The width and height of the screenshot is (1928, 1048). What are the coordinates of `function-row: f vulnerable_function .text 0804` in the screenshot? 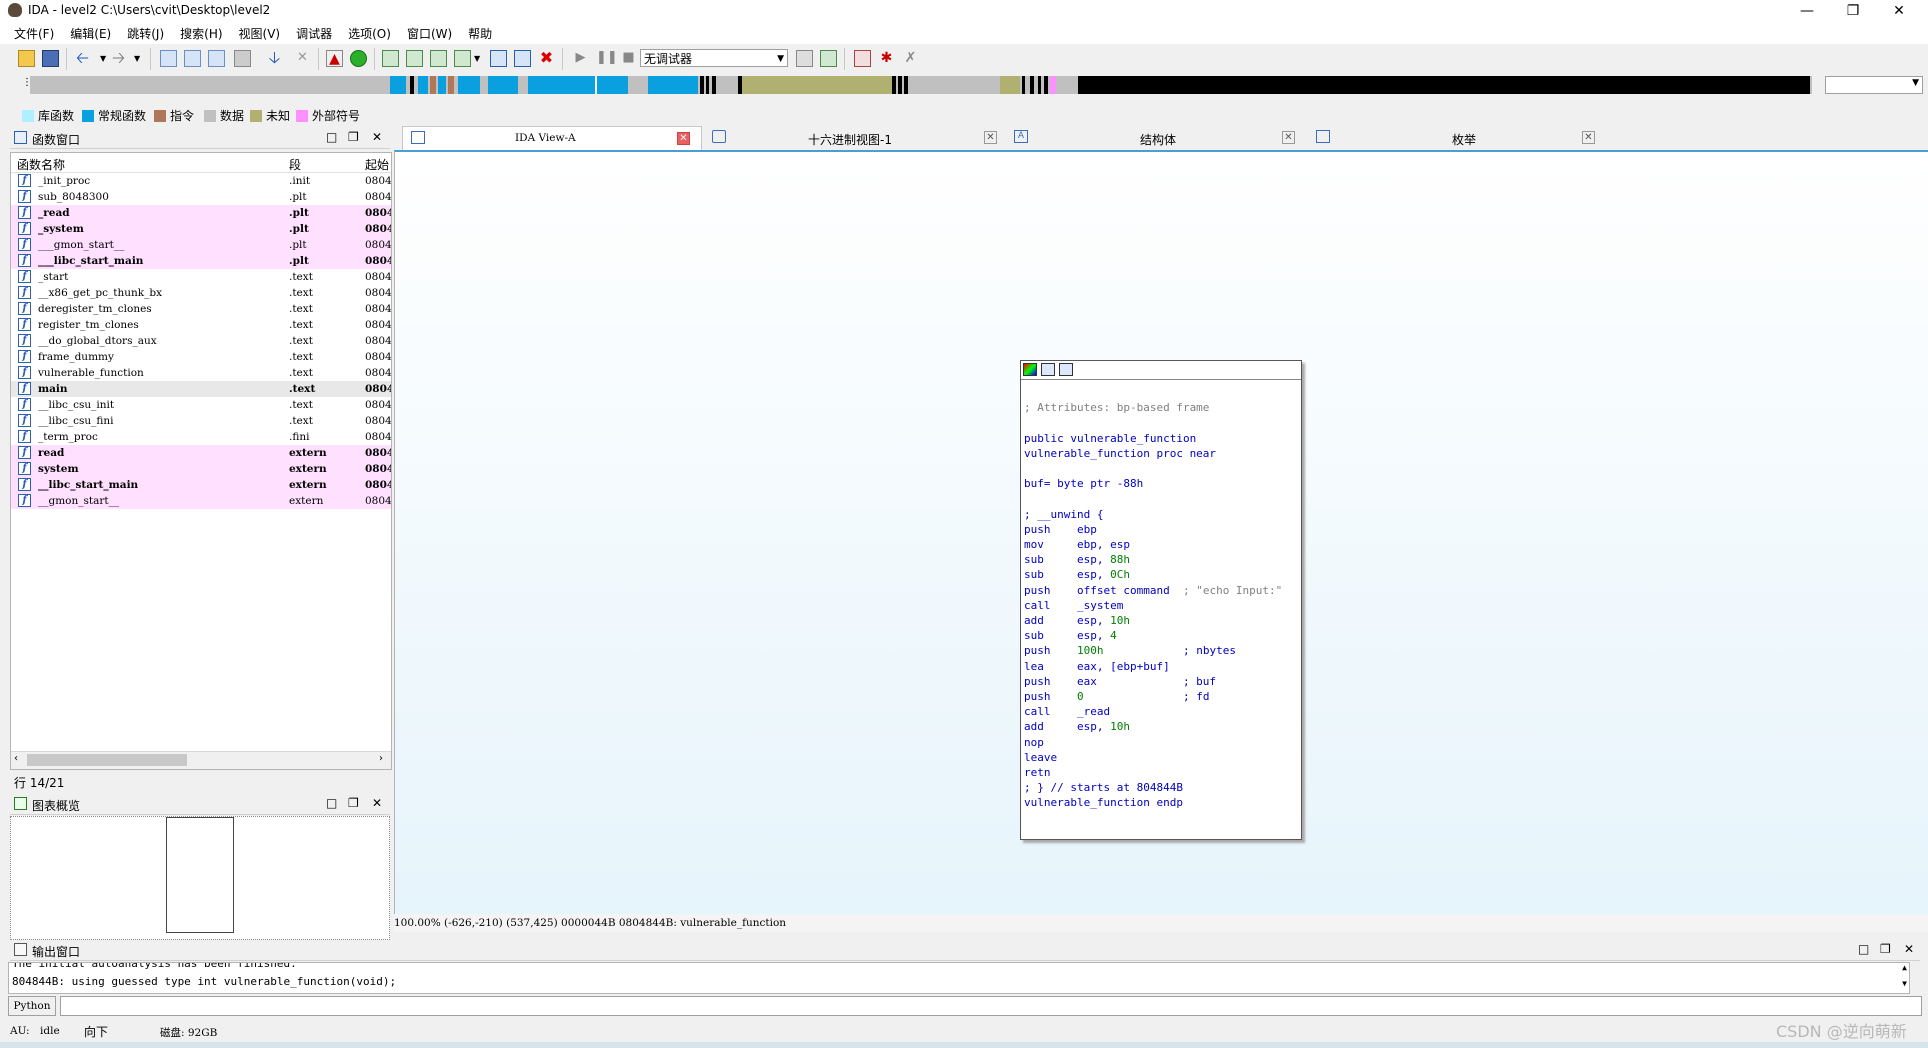 It's located at (201, 373).